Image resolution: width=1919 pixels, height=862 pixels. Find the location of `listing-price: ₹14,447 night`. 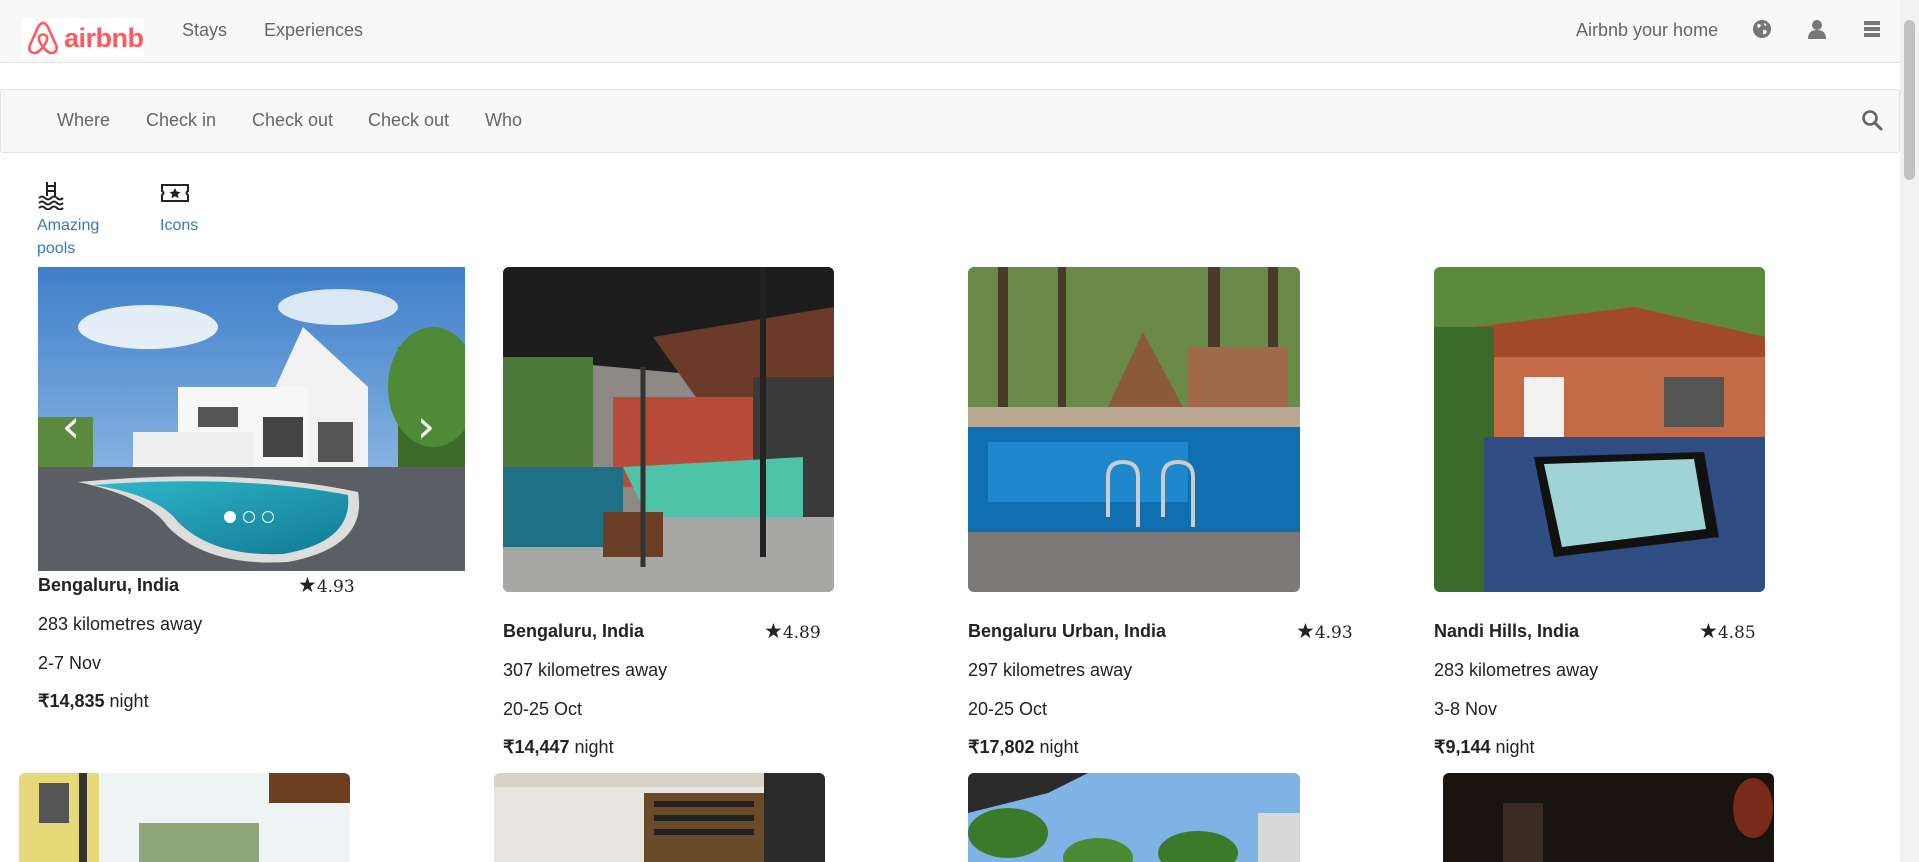

listing-price: ₹14,447 night is located at coordinates (558, 747).